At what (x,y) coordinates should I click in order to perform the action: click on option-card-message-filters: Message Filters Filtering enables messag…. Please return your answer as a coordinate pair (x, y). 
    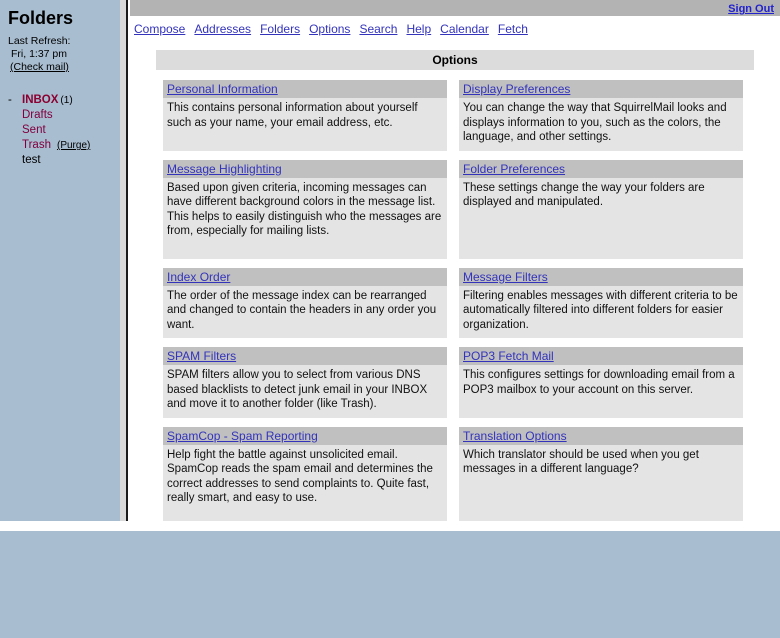
    Looking at the image, I should click on (601, 302).